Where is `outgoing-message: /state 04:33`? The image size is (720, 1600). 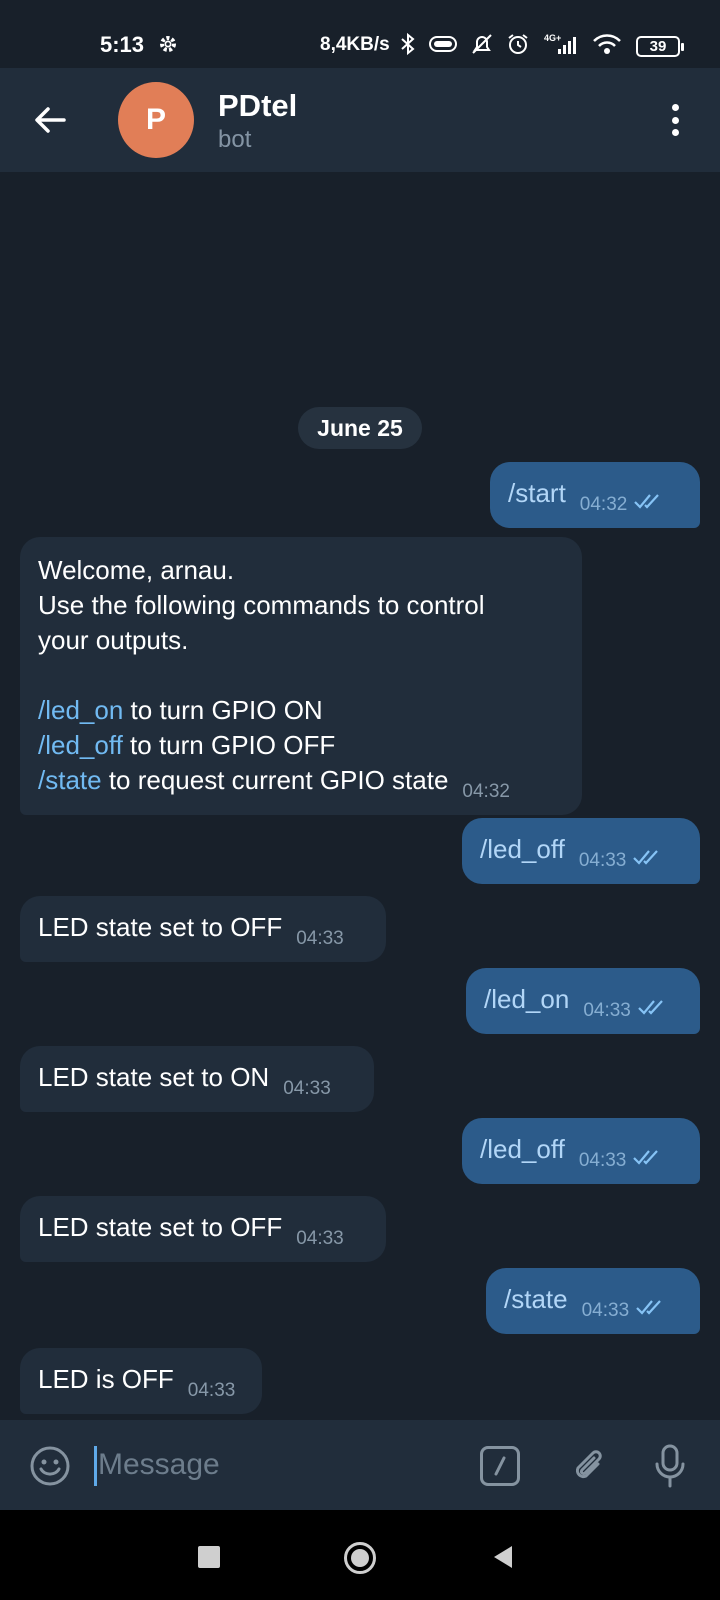
outgoing-message: /state 04:33 is located at coordinates (593, 1301).